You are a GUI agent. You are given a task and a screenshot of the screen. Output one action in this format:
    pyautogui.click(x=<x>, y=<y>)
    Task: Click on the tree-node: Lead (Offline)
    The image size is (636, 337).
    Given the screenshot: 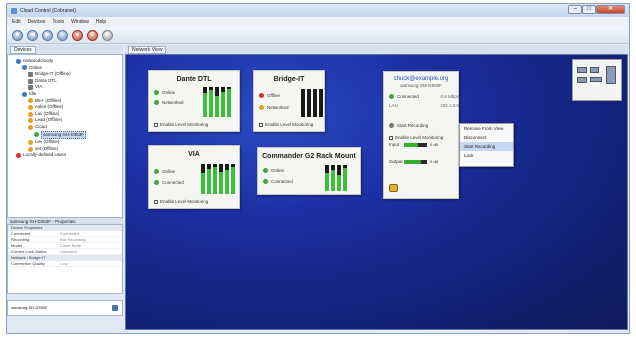 What is the action you would take?
    pyautogui.click(x=65, y=120)
    